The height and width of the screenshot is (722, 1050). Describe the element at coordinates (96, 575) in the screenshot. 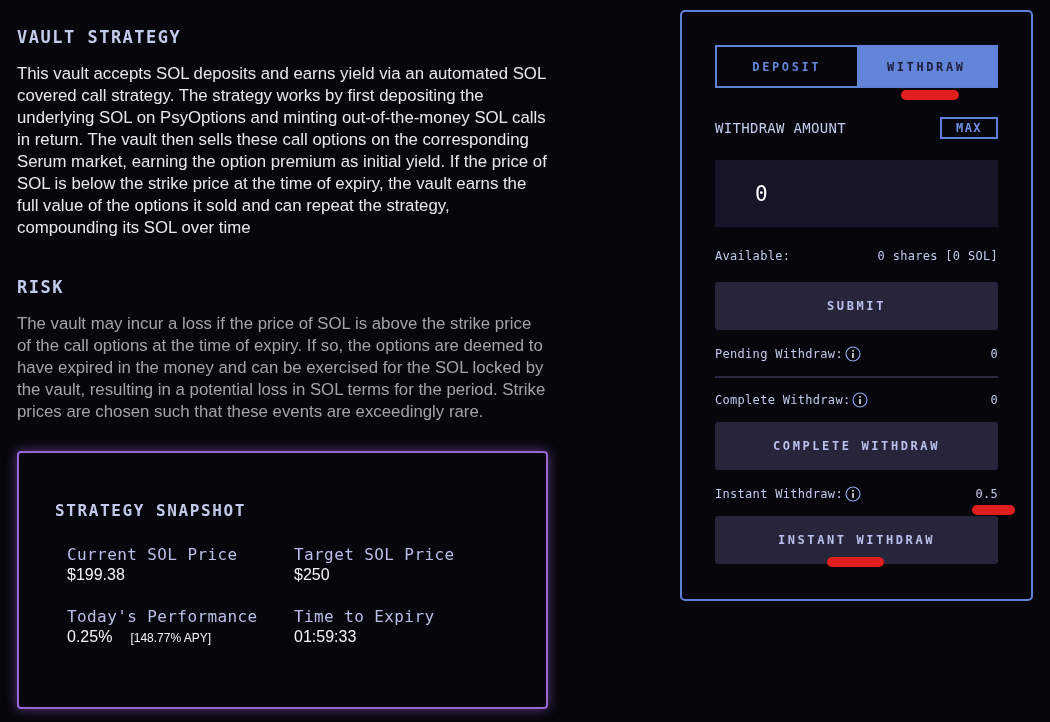

I see `stat-value: $199.38` at that location.